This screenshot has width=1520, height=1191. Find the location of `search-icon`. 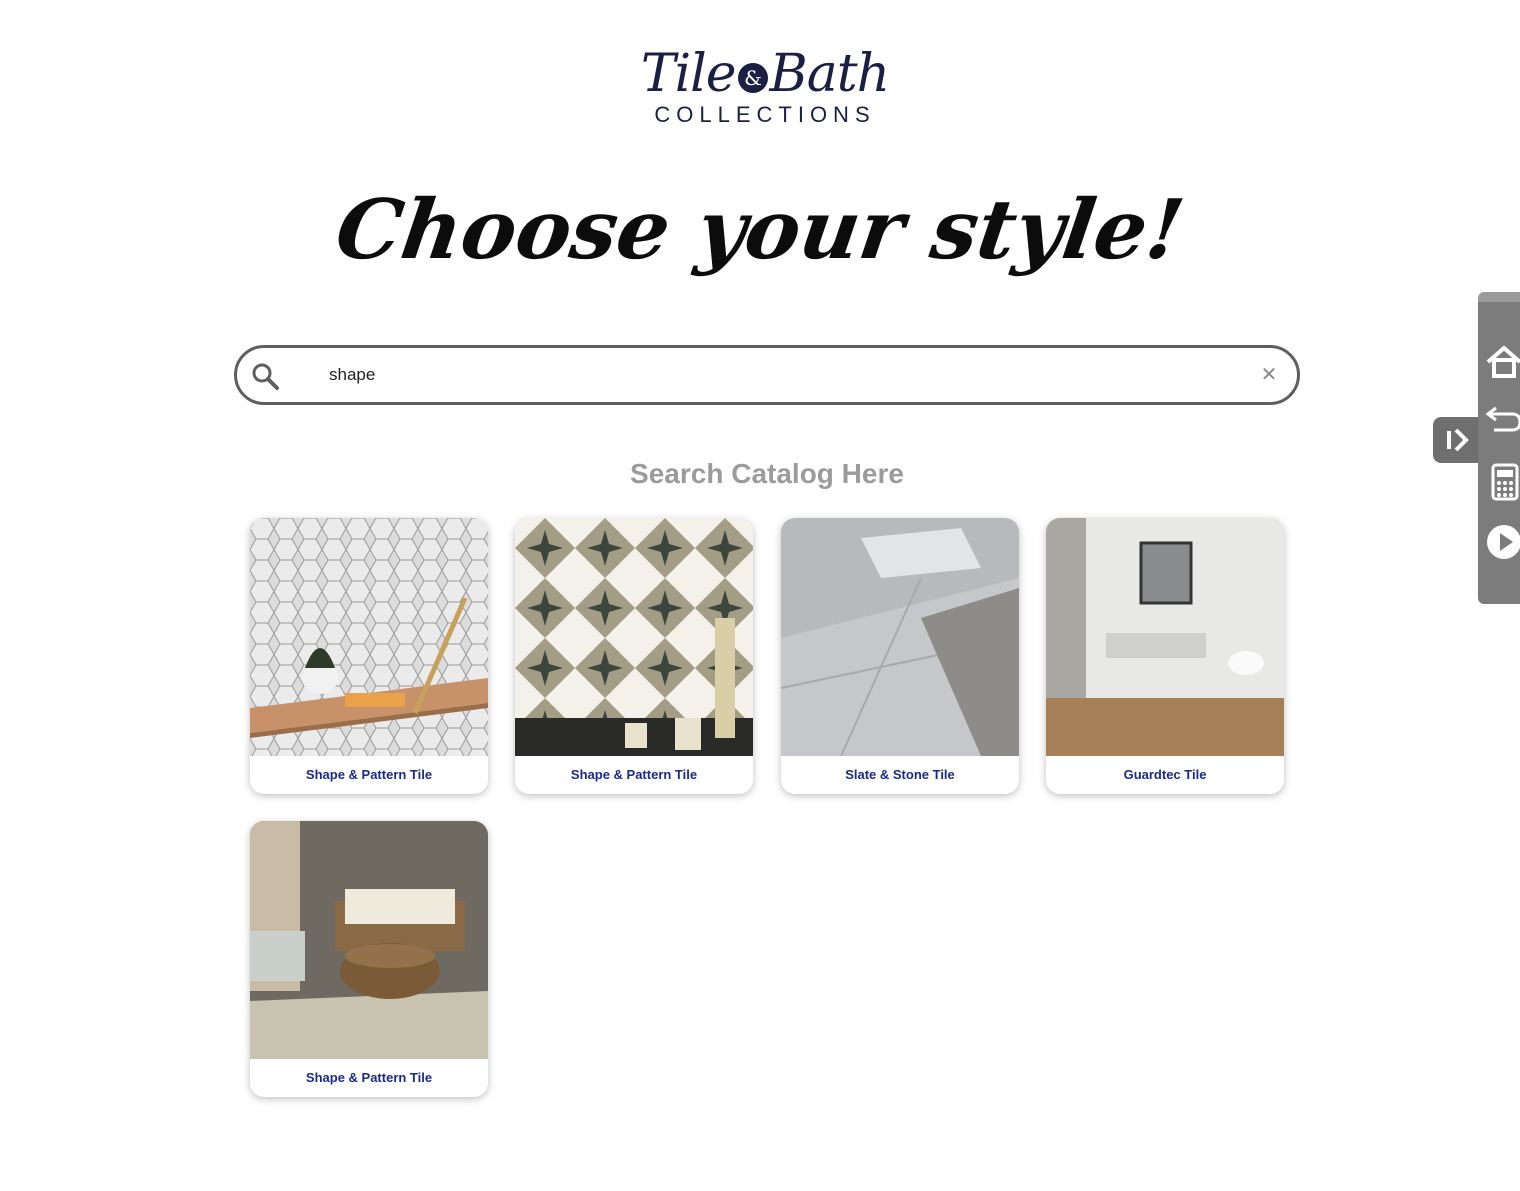

search-icon is located at coordinates (265, 376).